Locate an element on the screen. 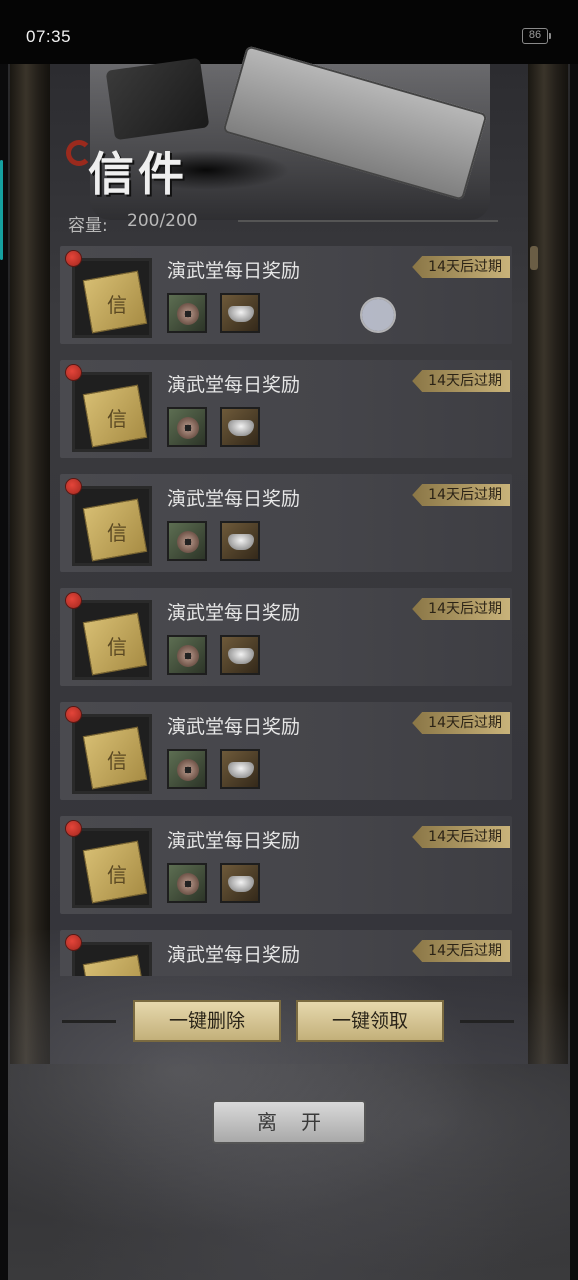 The height and width of the screenshot is (1280, 578). touch-indicator is located at coordinates (378, 315).